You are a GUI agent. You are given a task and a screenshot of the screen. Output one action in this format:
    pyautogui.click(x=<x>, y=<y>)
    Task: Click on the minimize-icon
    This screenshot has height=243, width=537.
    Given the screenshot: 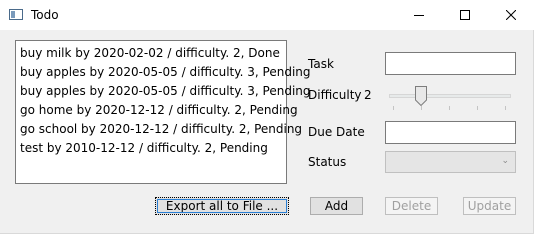 What is the action you would take?
    pyautogui.click(x=419, y=15)
    